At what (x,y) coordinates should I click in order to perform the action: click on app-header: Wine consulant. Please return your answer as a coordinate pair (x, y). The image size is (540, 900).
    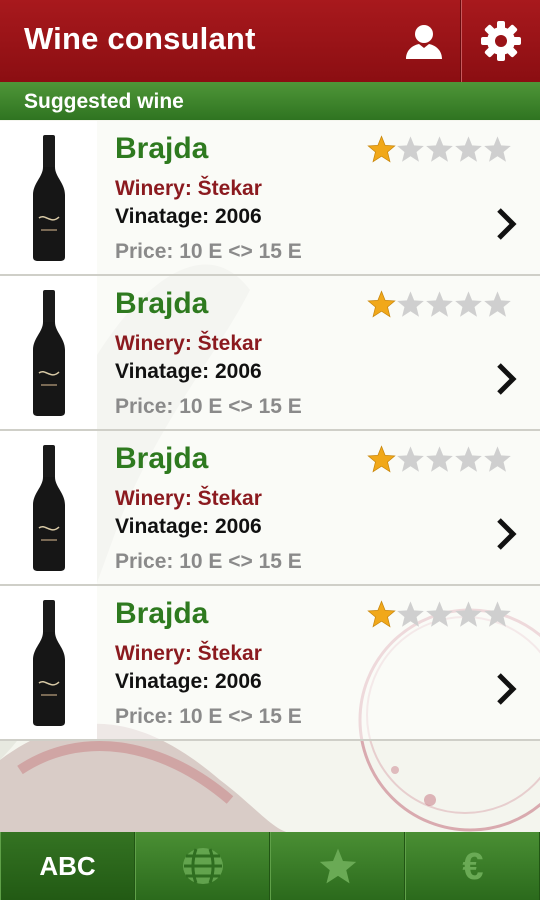
    Looking at the image, I should click on (270, 41).